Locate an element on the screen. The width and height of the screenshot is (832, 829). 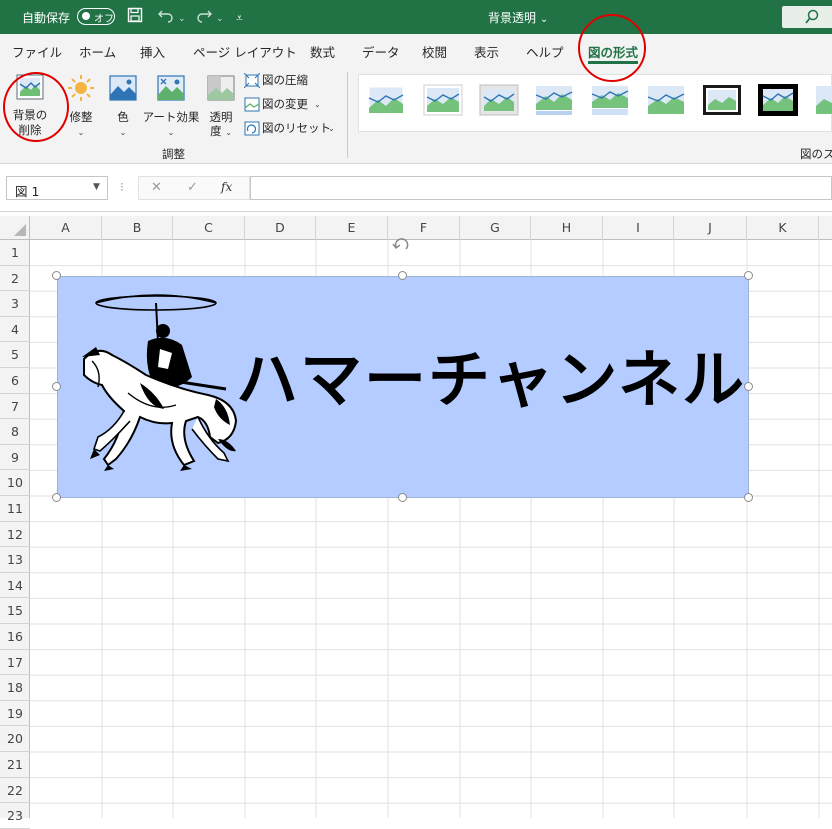
color-caret-icon: ⌄ is located at coordinates (123, 132).